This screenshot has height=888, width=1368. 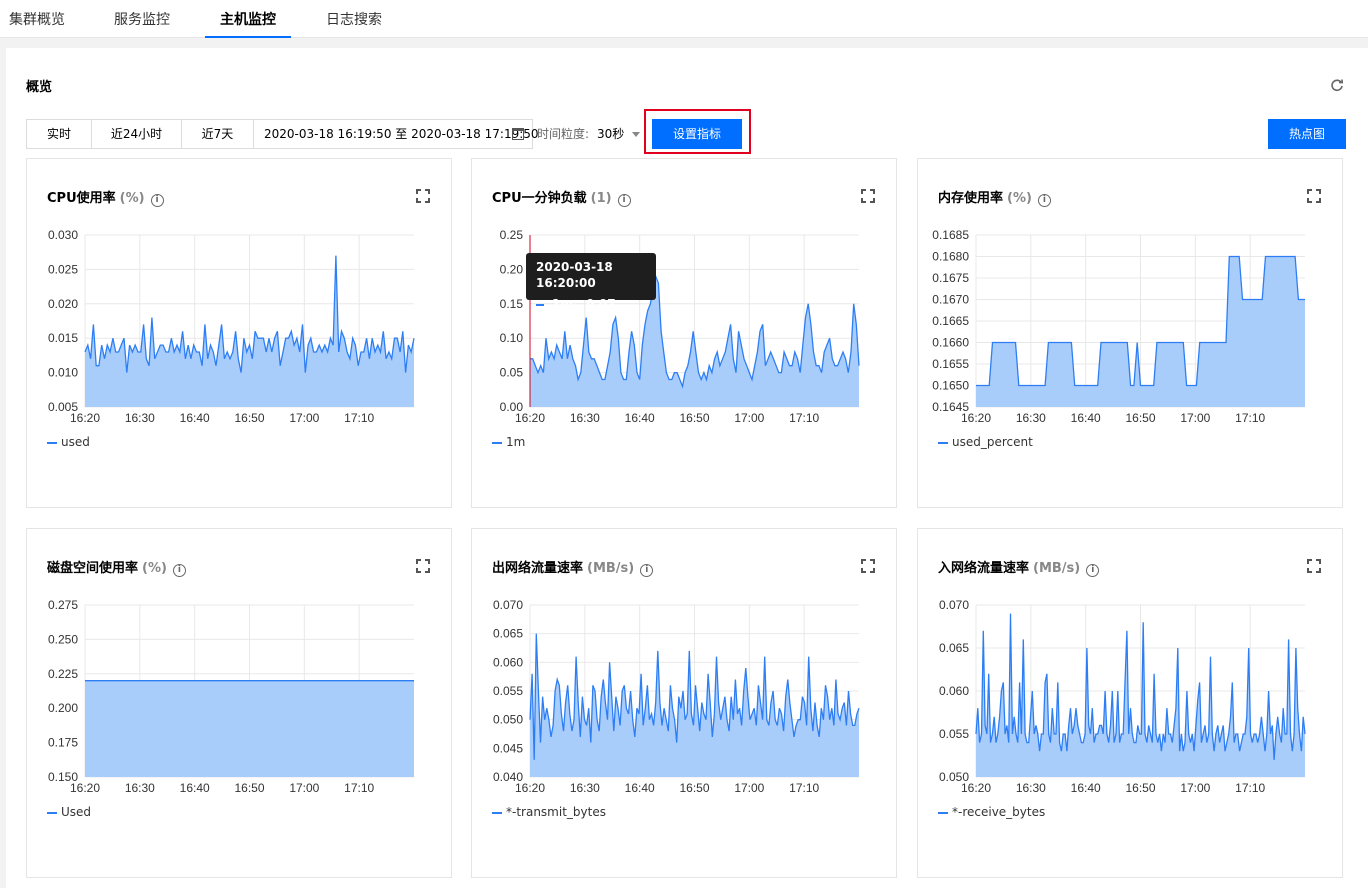 What do you see at coordinates (1337, 86) in the screenshot?
I see `refresh-icon` at bounding box center [1337, 86].